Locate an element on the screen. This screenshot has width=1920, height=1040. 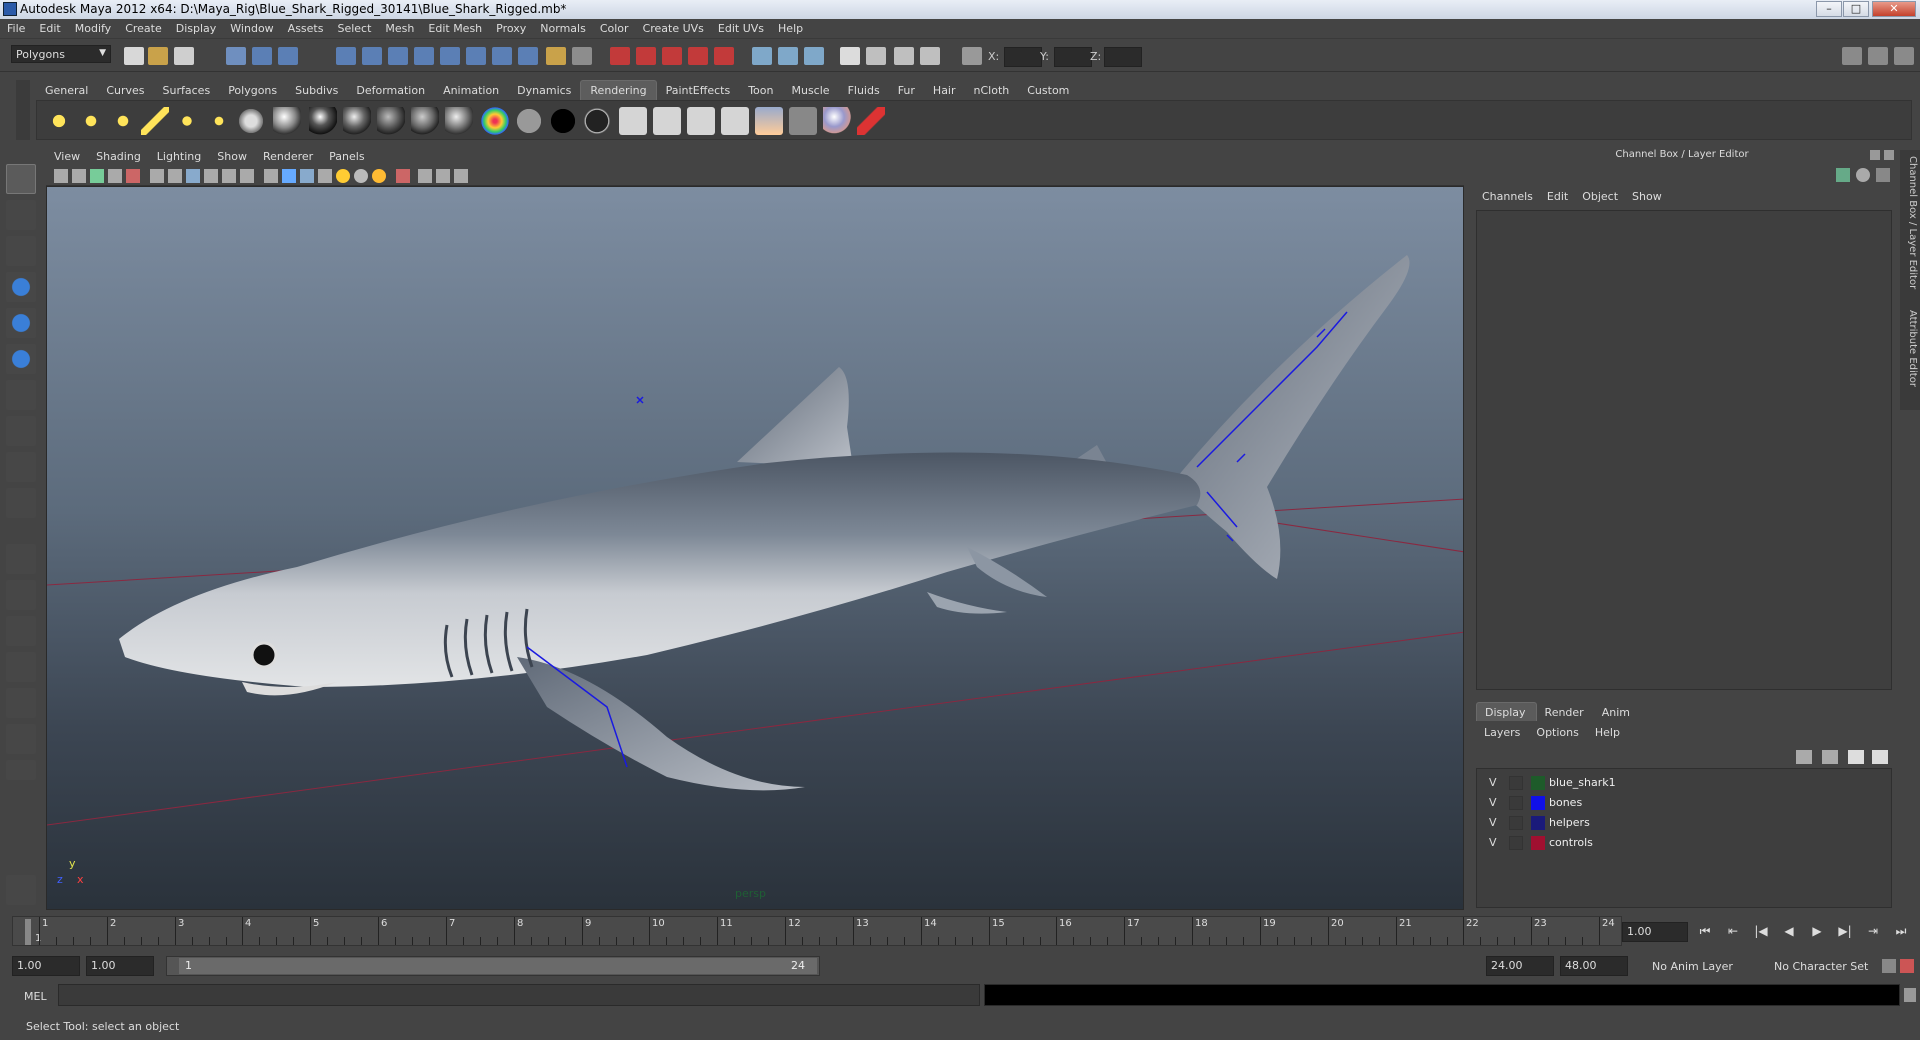
hypershade-shelf-icon is located at coordinates (769, 121).